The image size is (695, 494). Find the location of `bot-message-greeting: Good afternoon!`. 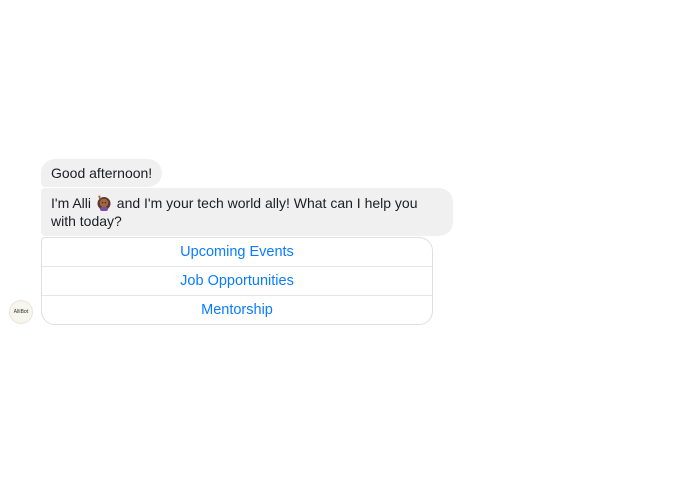

bot-message-greeting: Good afternoon! is located at coordinates (102, 173).